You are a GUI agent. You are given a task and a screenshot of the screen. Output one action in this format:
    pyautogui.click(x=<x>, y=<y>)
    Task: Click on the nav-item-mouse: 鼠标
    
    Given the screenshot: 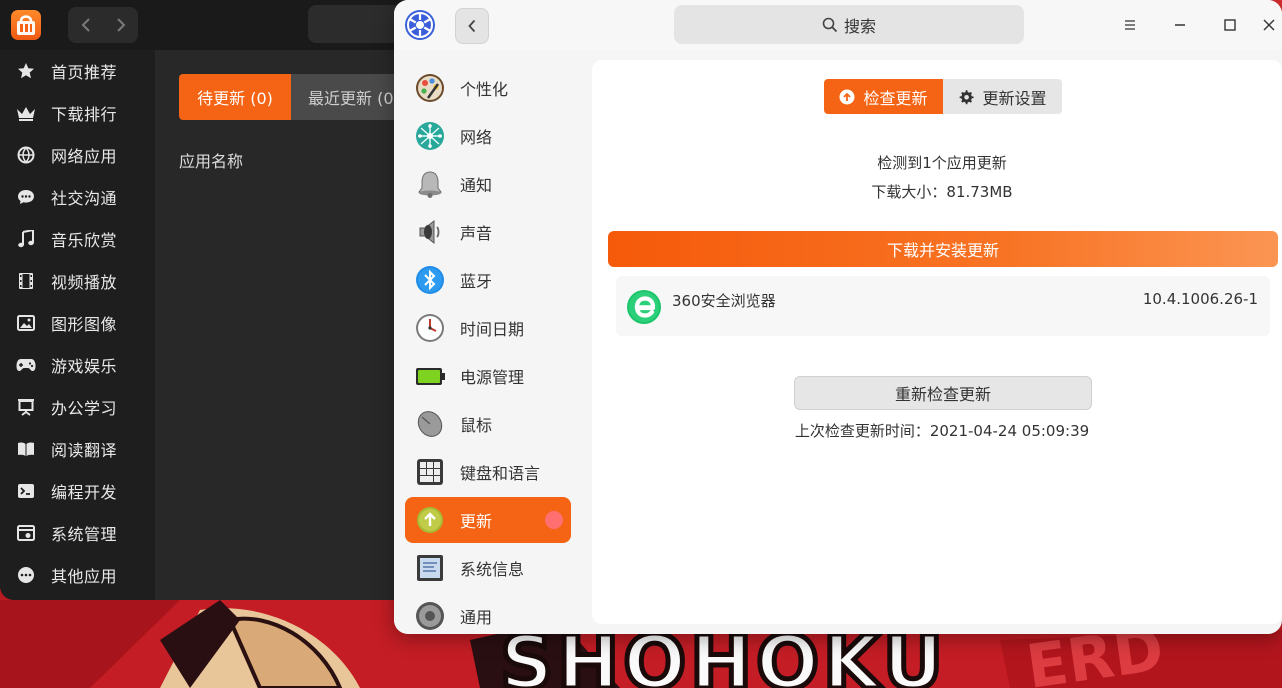 What is the action you would take?
    pyautogui.click(x=488, y=424)
    